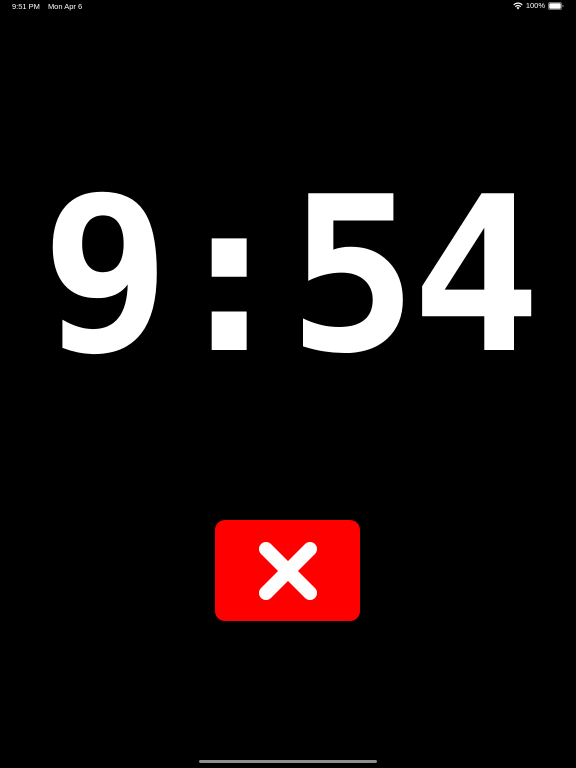  What do you see at coordinates (288, 761) in the screenshot?
I see `home-indicator` at bounding box center [288, 761].